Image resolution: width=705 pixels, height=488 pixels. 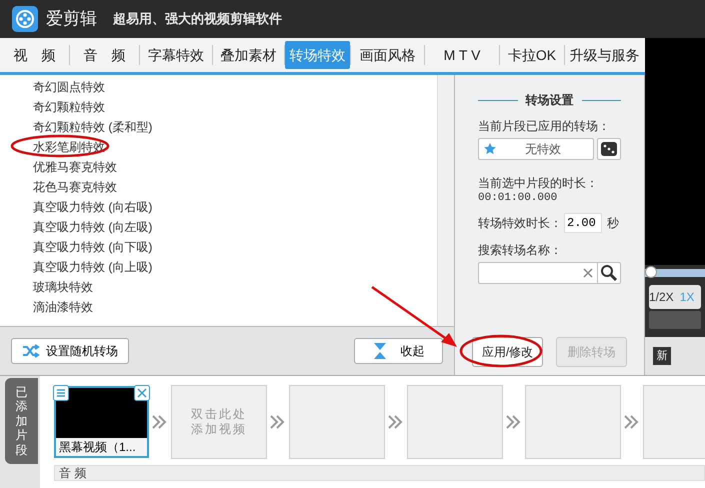 What do you see at coordinates (72, 473) in the screenshot?
I see `audio-label: 音 频` at bounding box center [72, 473].